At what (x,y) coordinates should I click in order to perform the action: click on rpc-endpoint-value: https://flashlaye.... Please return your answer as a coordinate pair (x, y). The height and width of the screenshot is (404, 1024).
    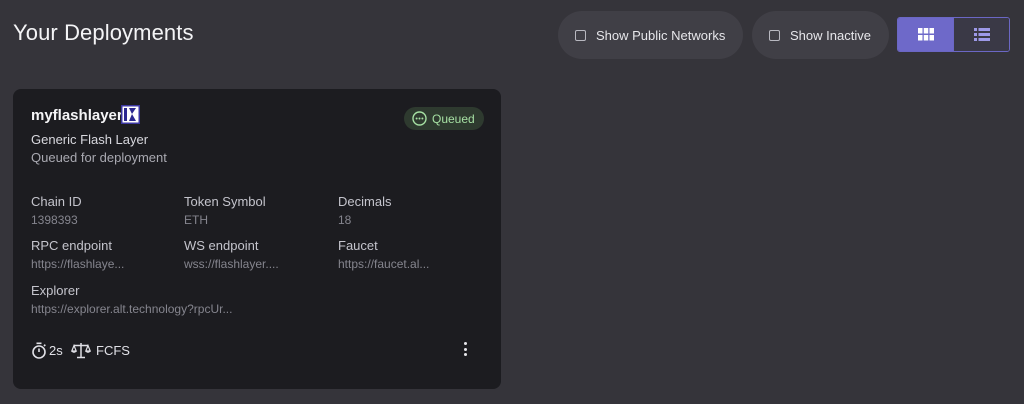
    Looking at the image, I should click on (101, 264).